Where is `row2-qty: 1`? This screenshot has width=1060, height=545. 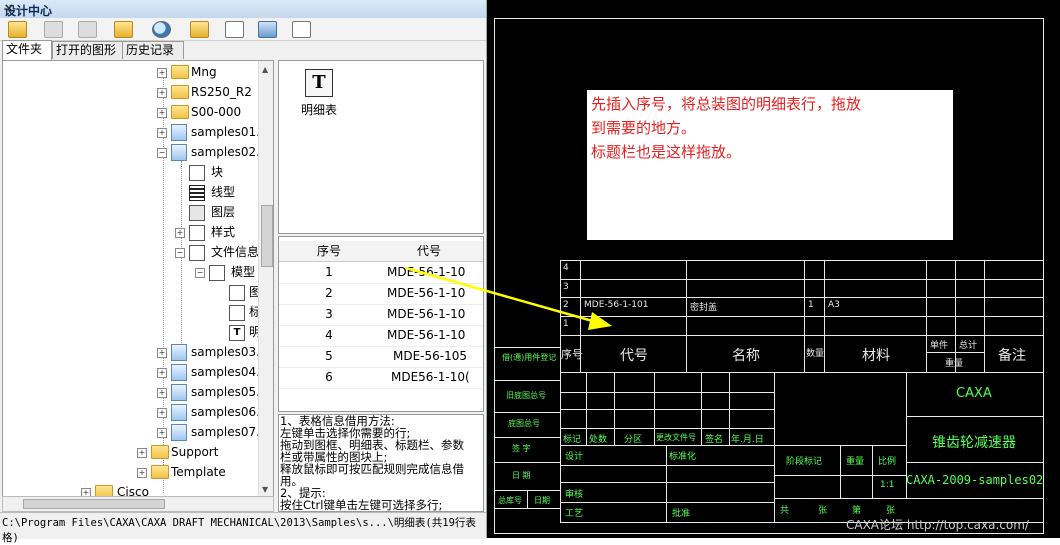
row2-qty: 1 is located at coordinates (811, 305).